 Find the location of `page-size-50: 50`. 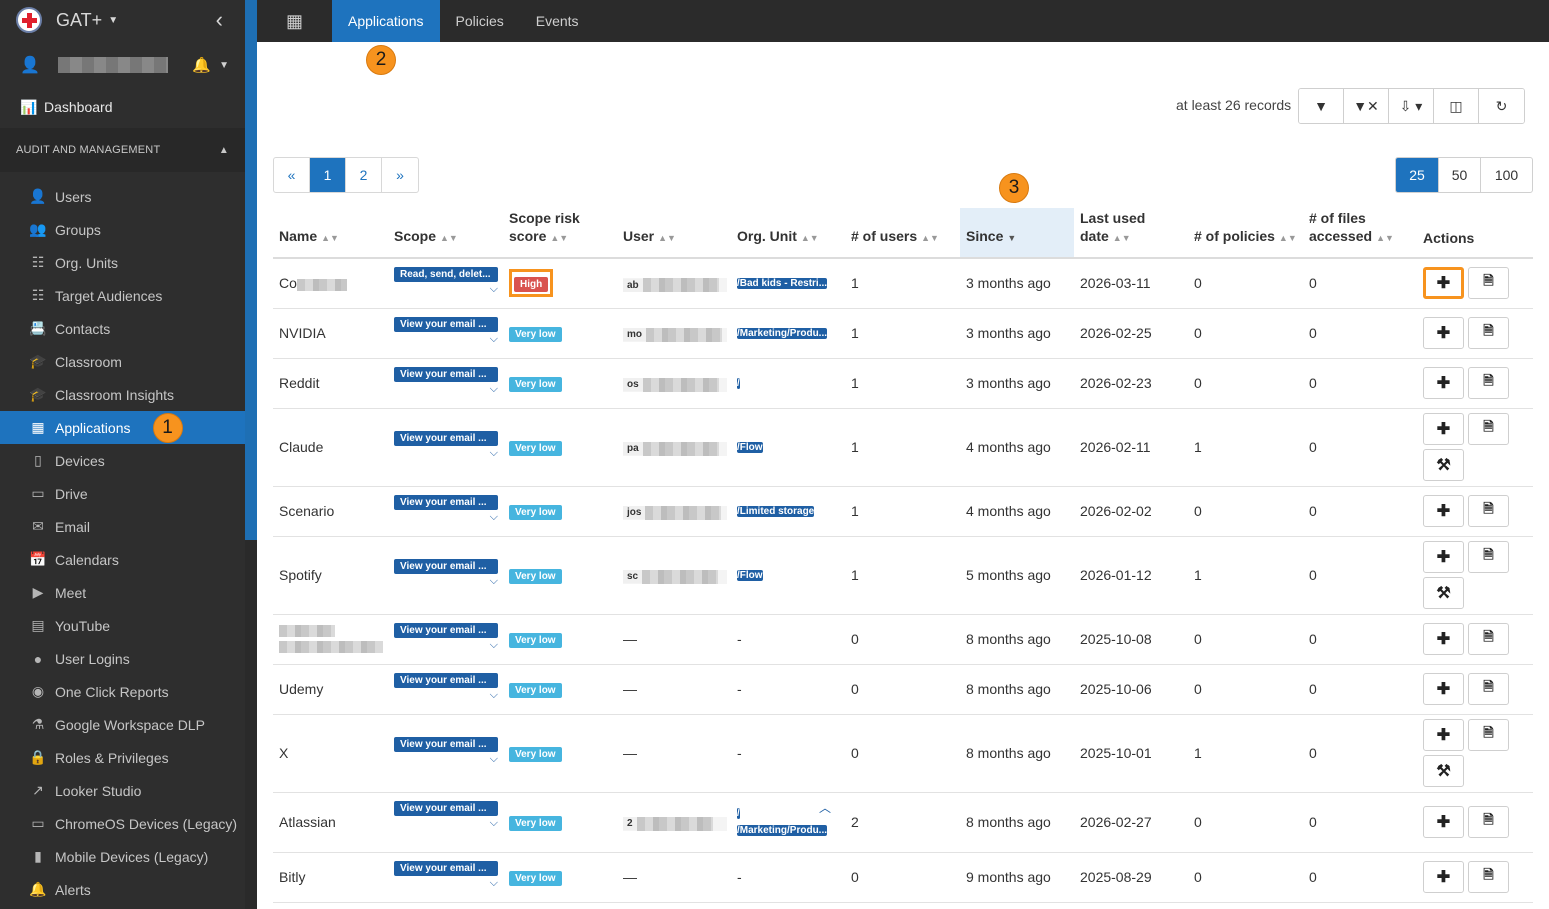

page-size-50: 50 is located at coordinates (1460, 175).